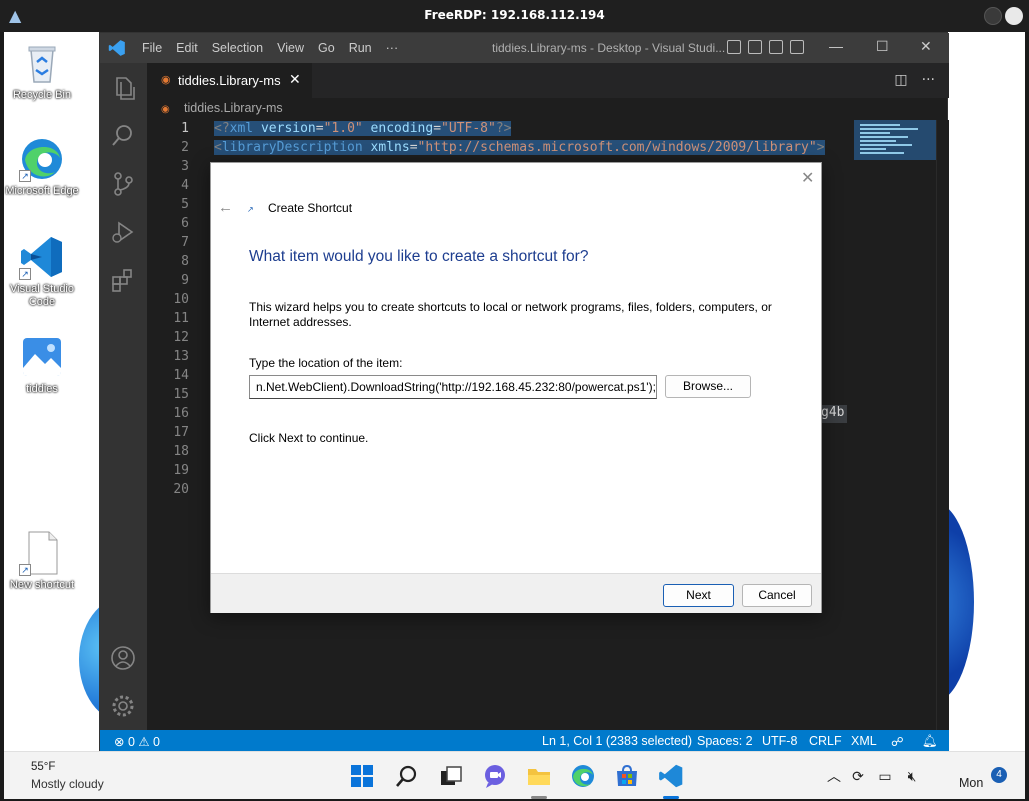 This screenshot has width=1029, height=801. What do you see at coordinates (797, 47) in the screenshot?
I see `customize-layout-icon` at bounding box center [797, 47].